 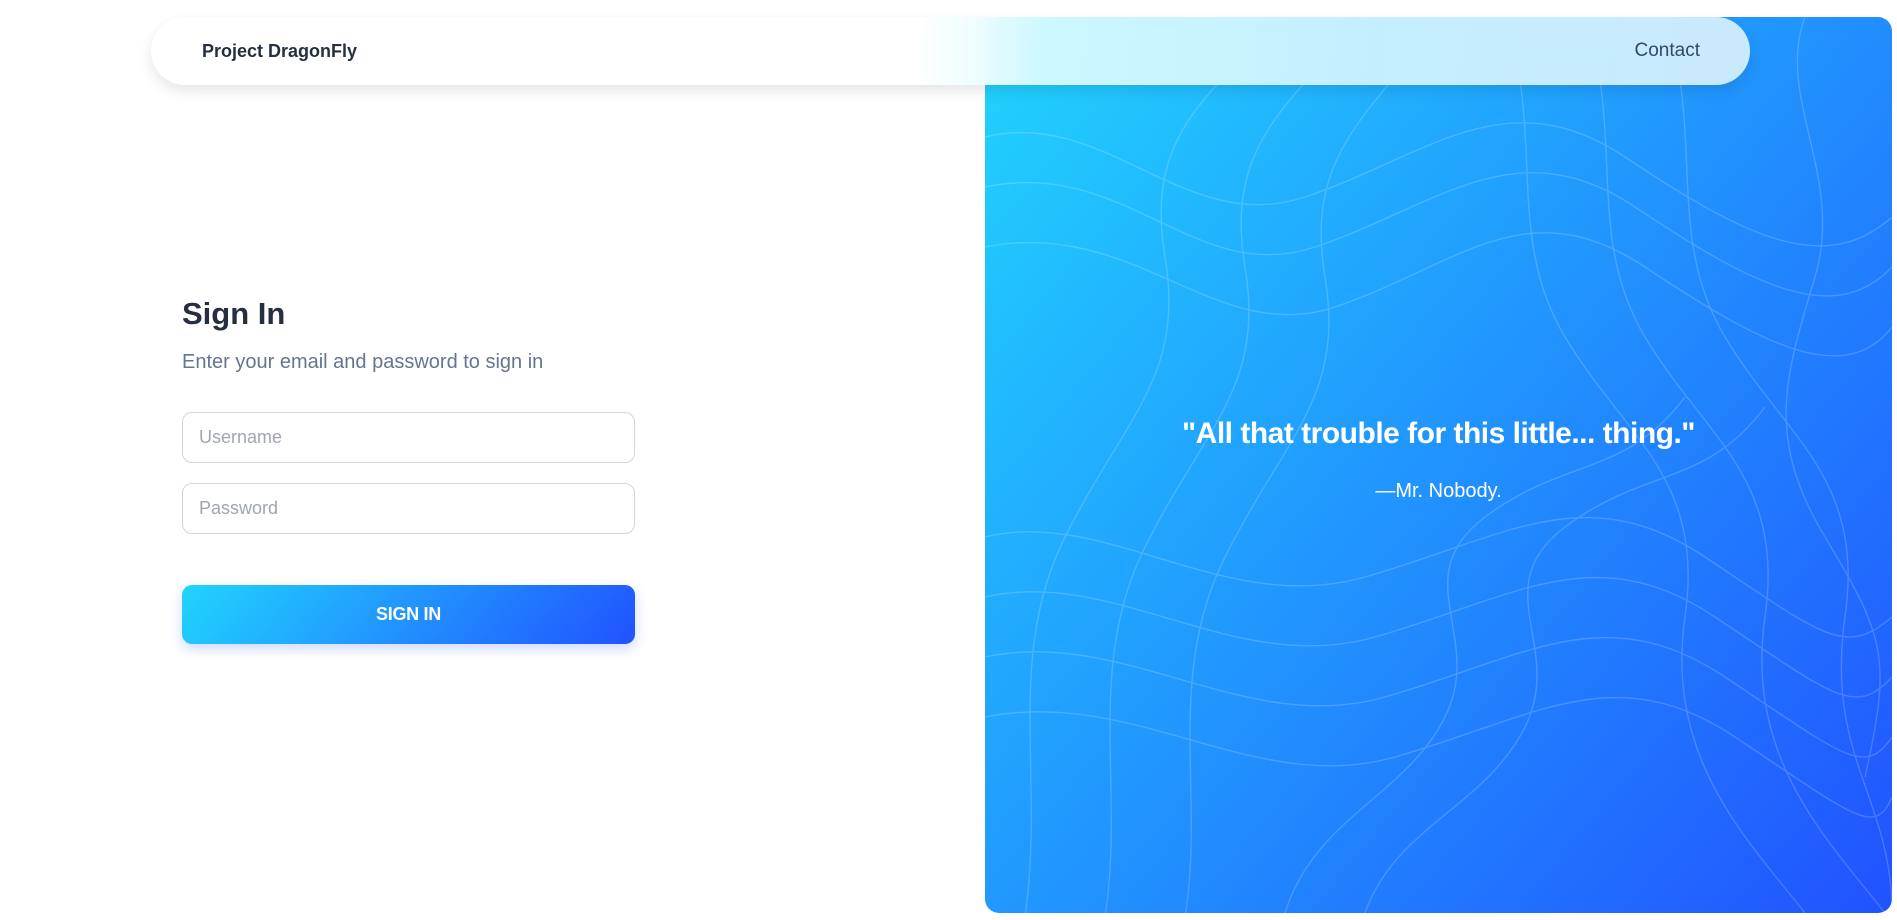 I want to click on top-navbar: Project DragonFly Contact, so click(x=950, y=51).